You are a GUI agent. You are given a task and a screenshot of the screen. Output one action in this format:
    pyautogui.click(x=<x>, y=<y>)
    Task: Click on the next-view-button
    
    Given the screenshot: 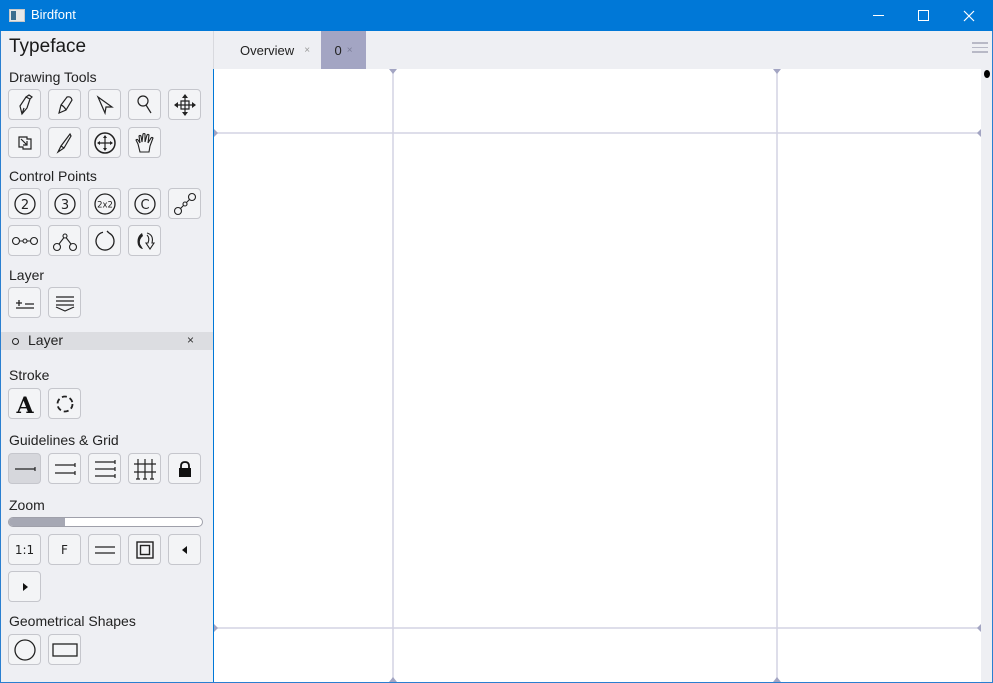 What is the action you would take?
    pyautogui.click(x=24, y=586)
    